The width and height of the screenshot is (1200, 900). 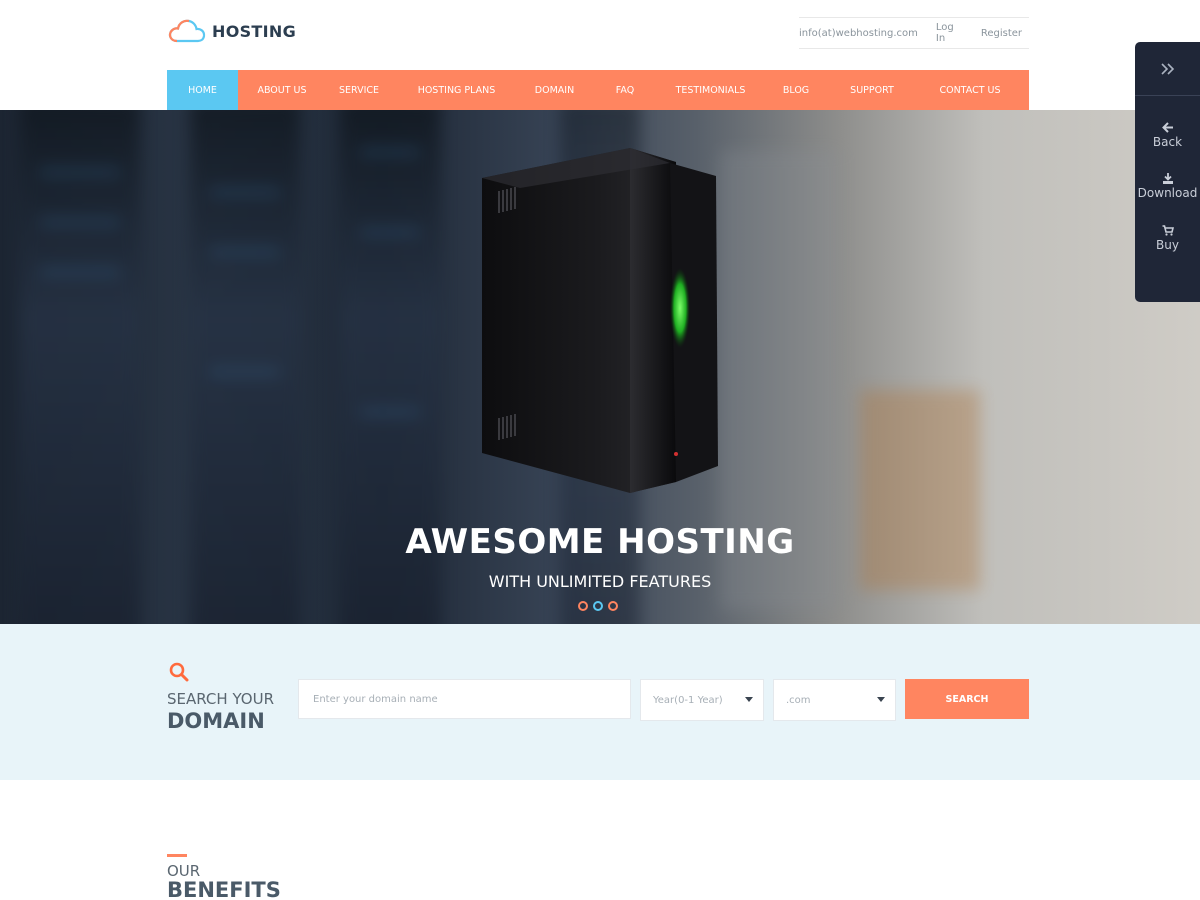 I want to click on hero-subtitle: WITH UNLIMITED FEATURES, so click(x=600, y=581).